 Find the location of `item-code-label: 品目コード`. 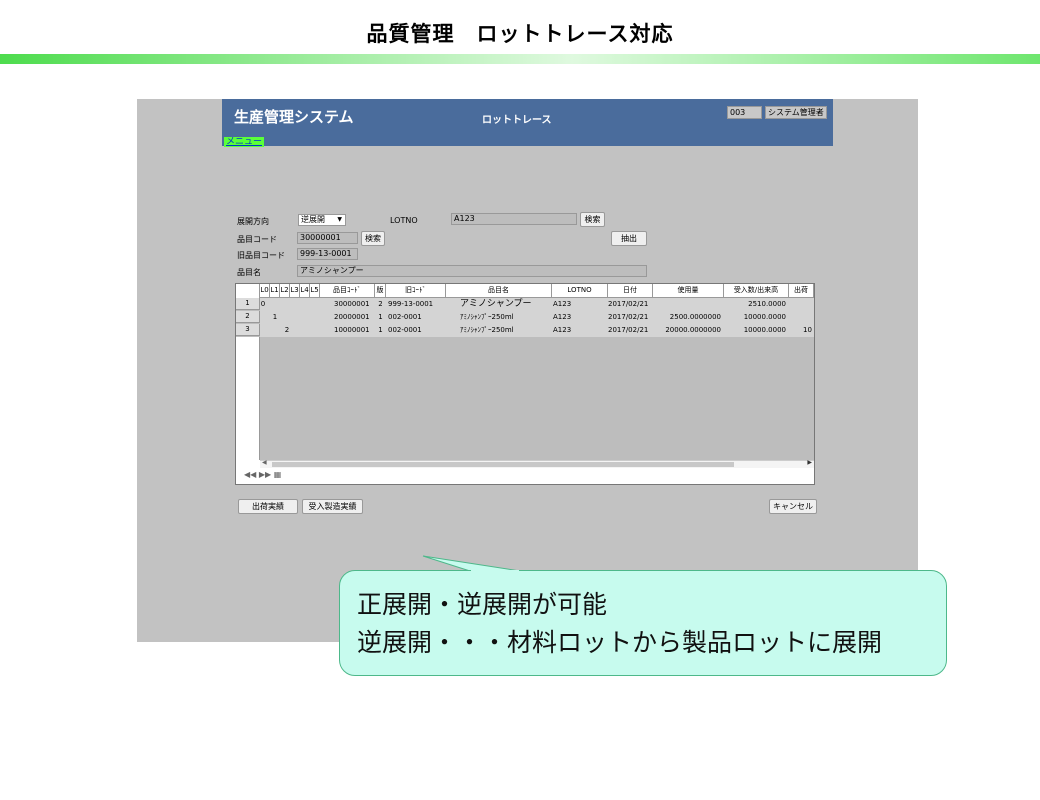

item-code-label: 品目コード is located at coordinates (257, 239).